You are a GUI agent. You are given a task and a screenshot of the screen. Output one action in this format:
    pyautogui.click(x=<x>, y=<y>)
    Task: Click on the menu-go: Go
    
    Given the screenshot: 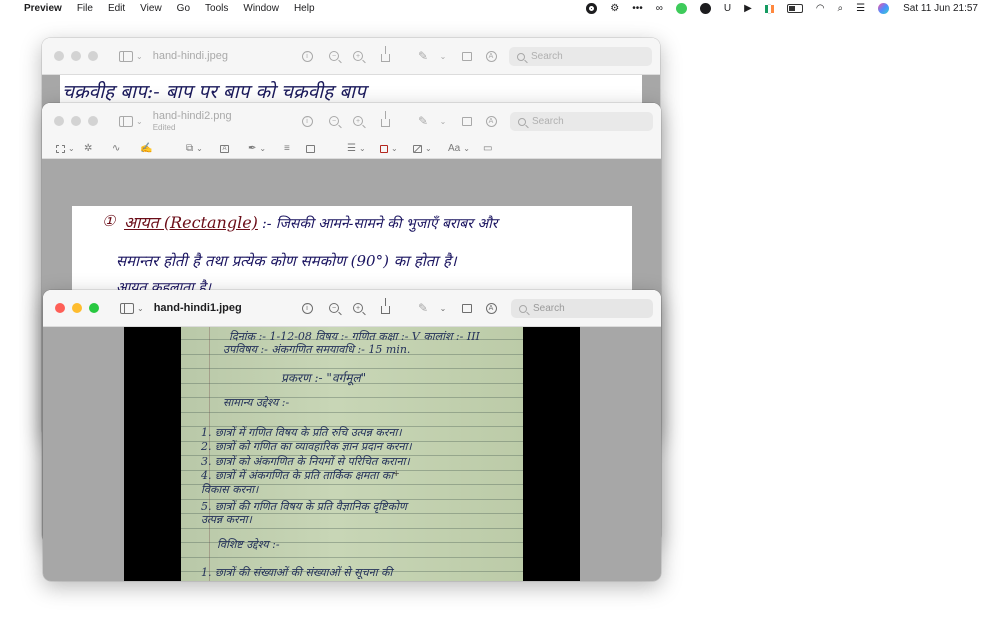 What is the action you would take?
    pyautogui.click(x=183, y=8)
    